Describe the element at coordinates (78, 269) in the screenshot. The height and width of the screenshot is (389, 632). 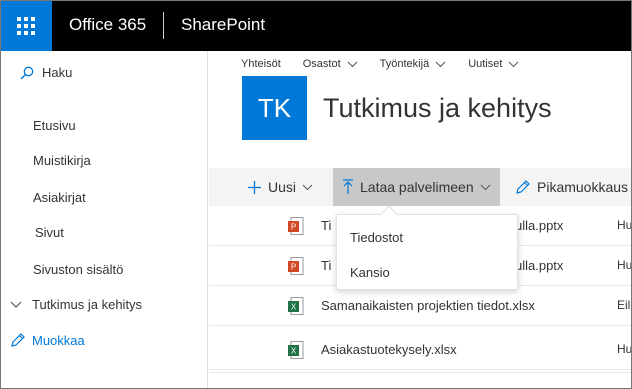
I see `nav-item-sivuston-sisalto: Sivuston sisältö` at that location.